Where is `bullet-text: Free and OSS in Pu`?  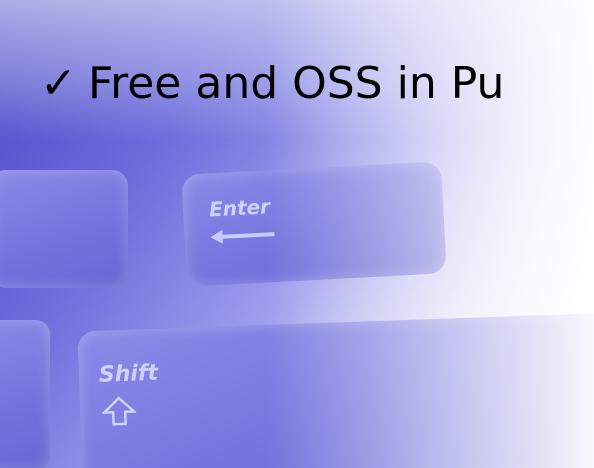
bullet-text: Free and OSS in Pu is located at coordinates (296, 83).